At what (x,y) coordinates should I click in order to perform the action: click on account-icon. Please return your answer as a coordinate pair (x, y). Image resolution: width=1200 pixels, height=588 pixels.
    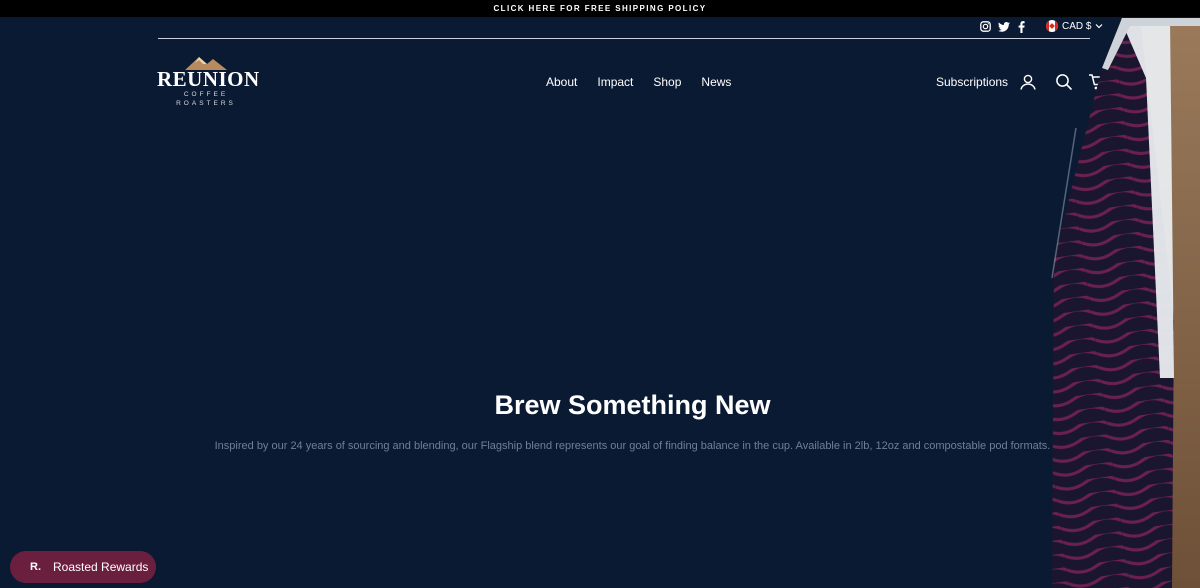
    Looking at the image, I should click on (1029, 82).